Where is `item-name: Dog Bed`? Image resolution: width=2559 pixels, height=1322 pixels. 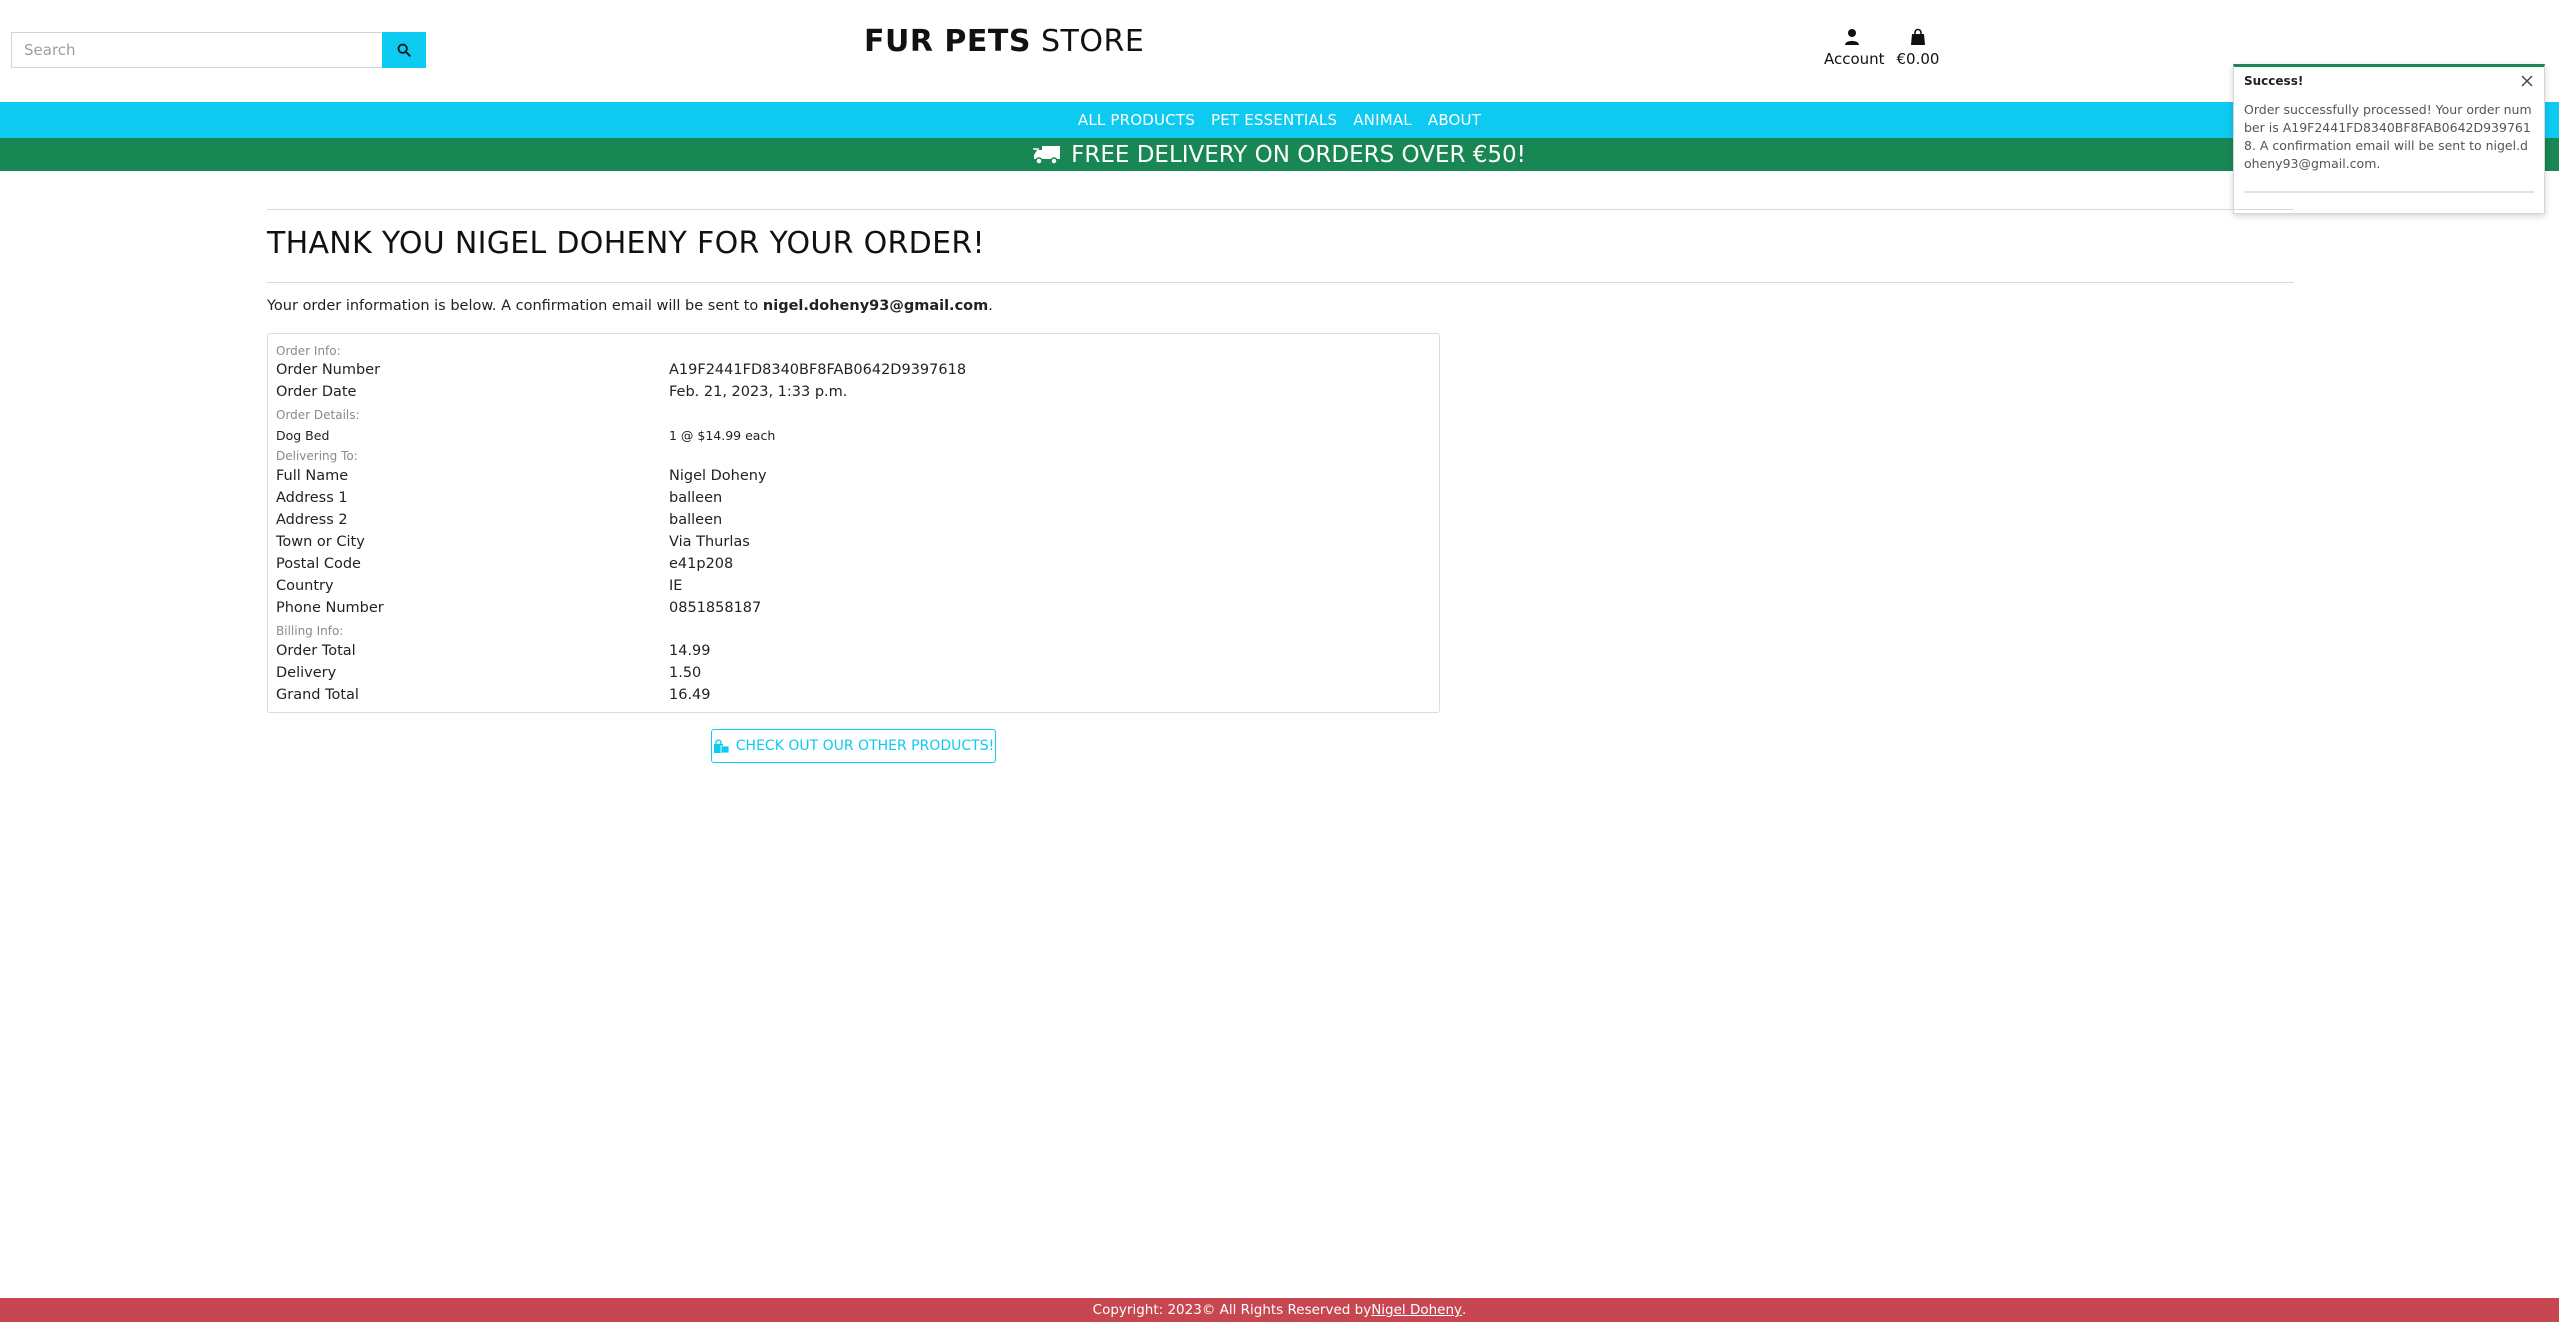
item-name: Dog Bed is located at coordinates (303, 435).